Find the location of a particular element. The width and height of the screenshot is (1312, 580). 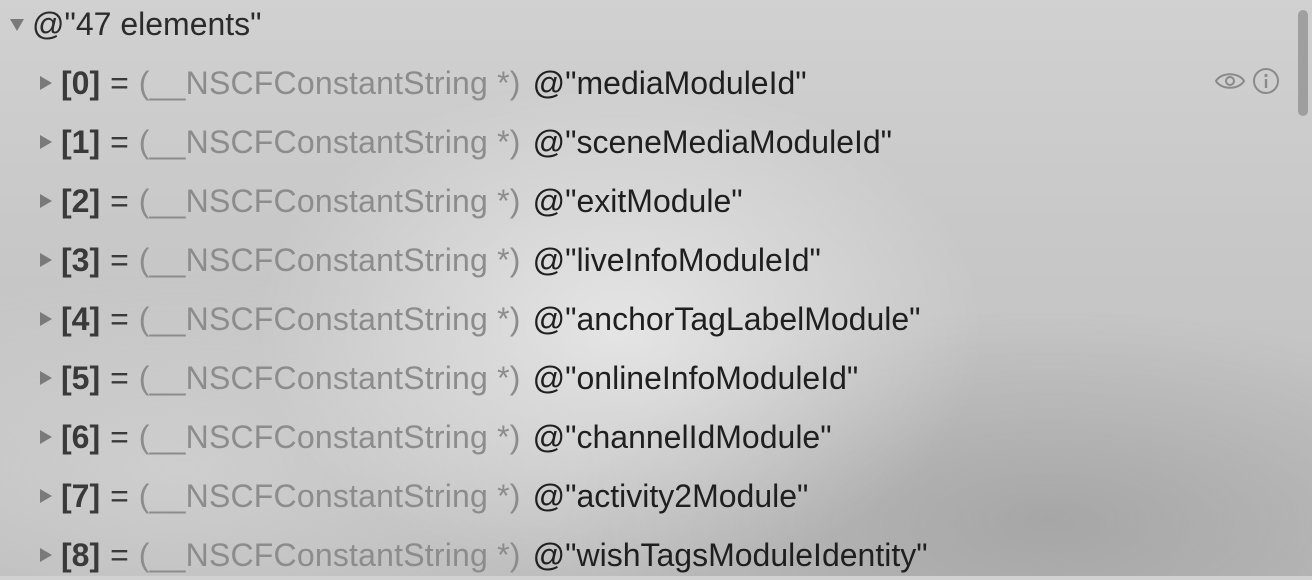

element-index: [3] is located at coordinates (81, 259).